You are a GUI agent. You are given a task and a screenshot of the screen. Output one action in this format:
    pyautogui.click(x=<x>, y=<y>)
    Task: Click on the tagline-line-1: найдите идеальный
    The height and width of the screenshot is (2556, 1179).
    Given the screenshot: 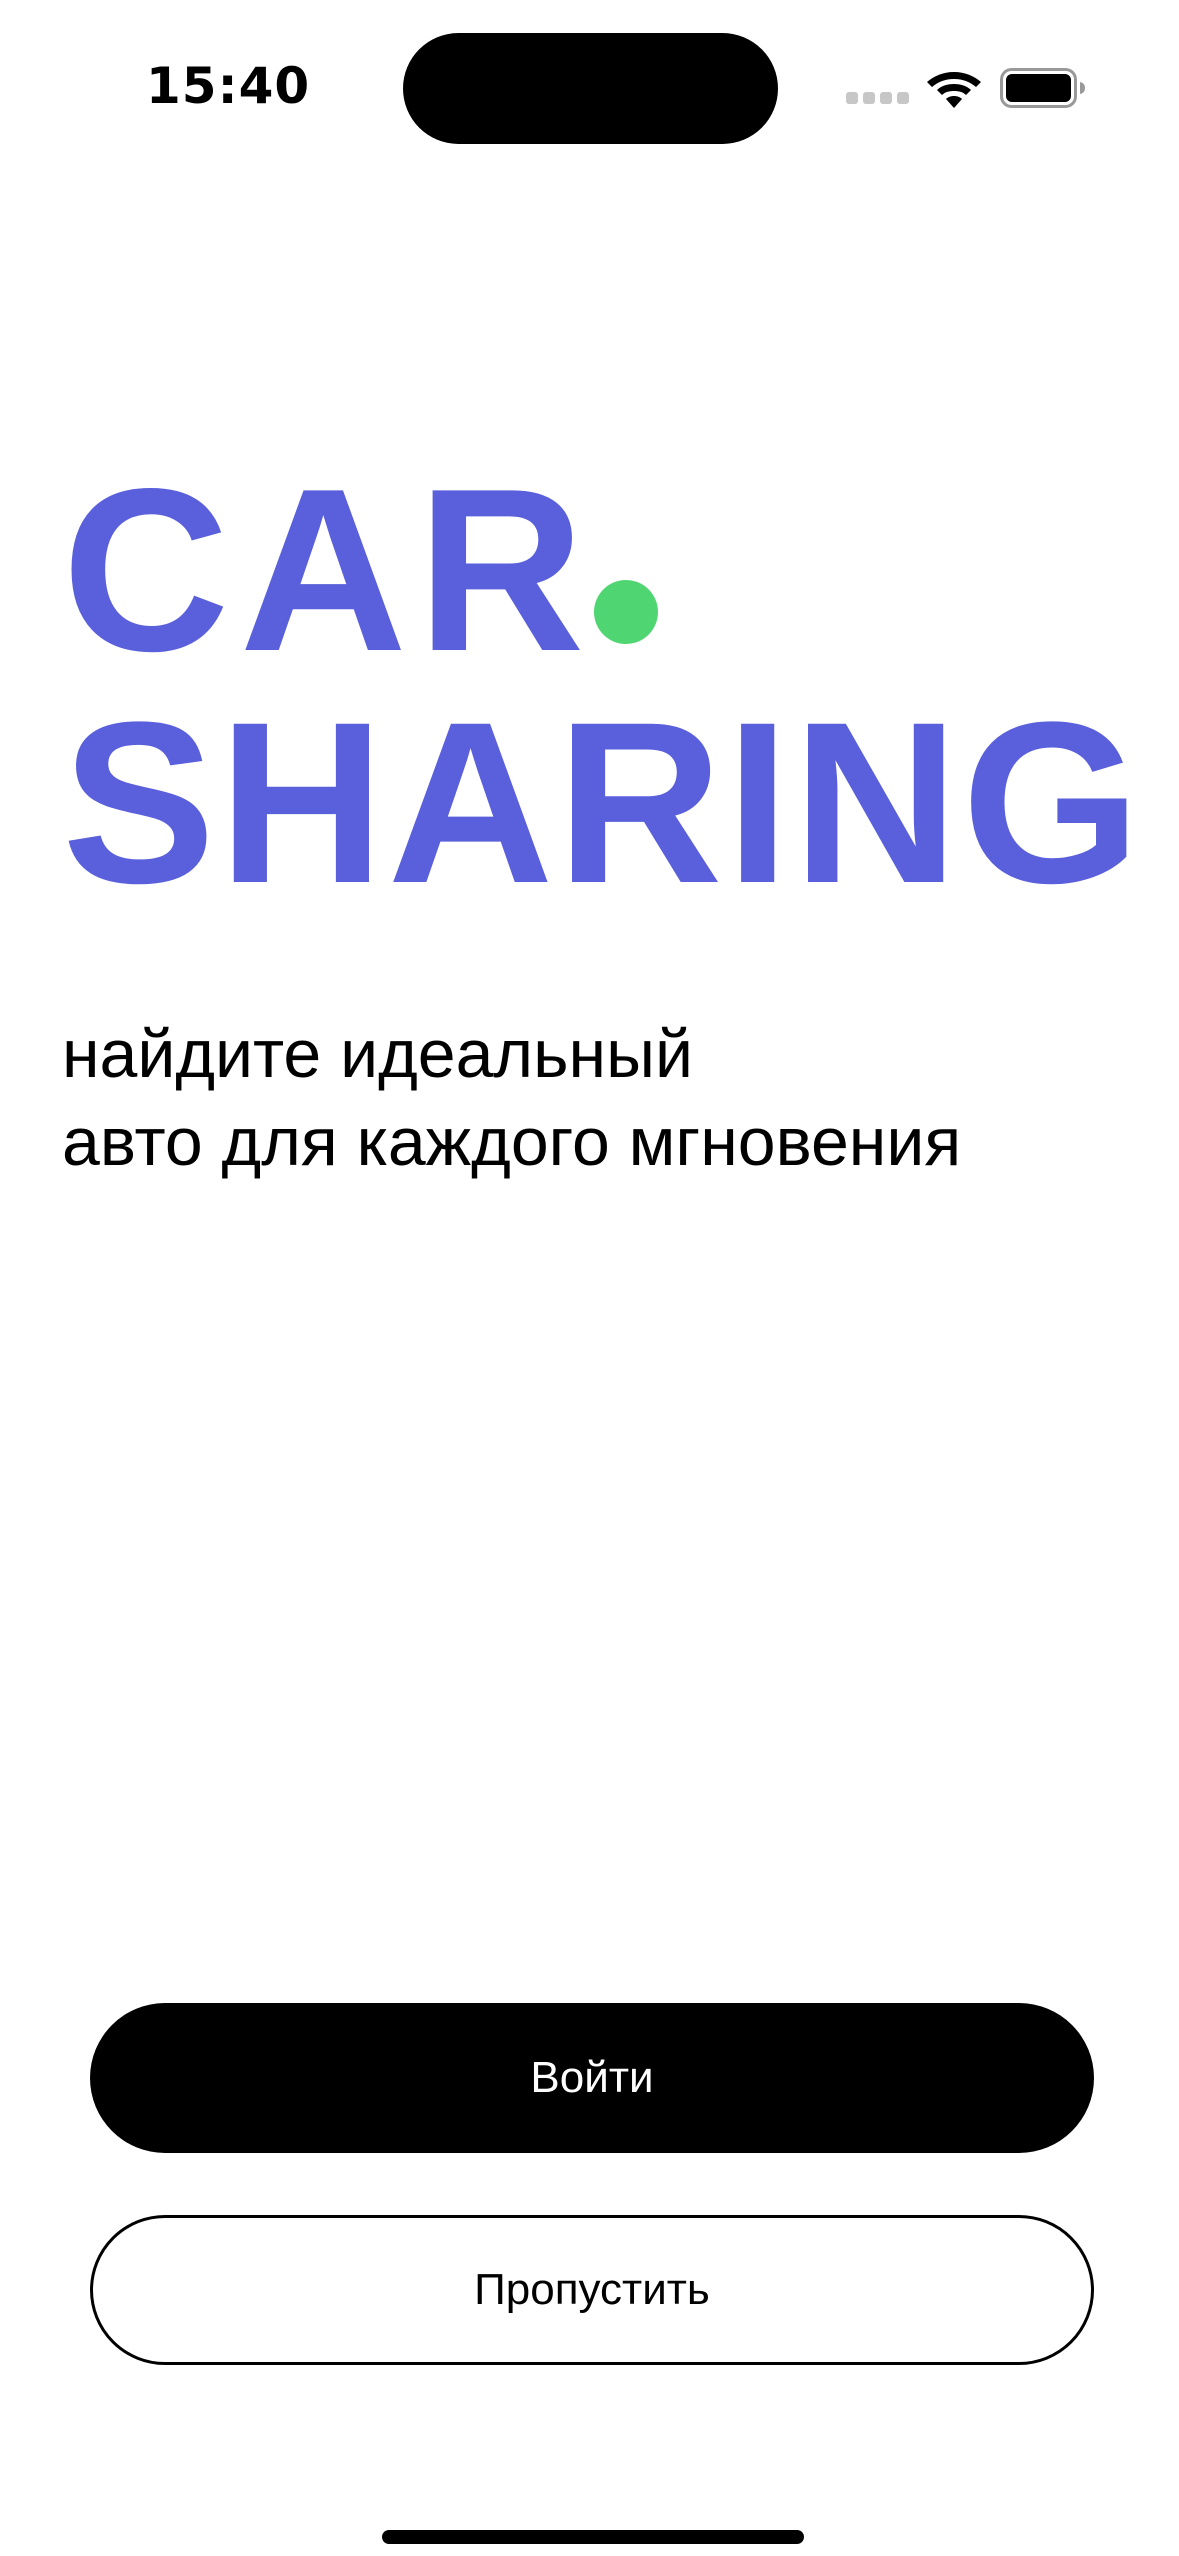 What is the action you would take?
    pyautogui.click(x=377, y=1054)
    